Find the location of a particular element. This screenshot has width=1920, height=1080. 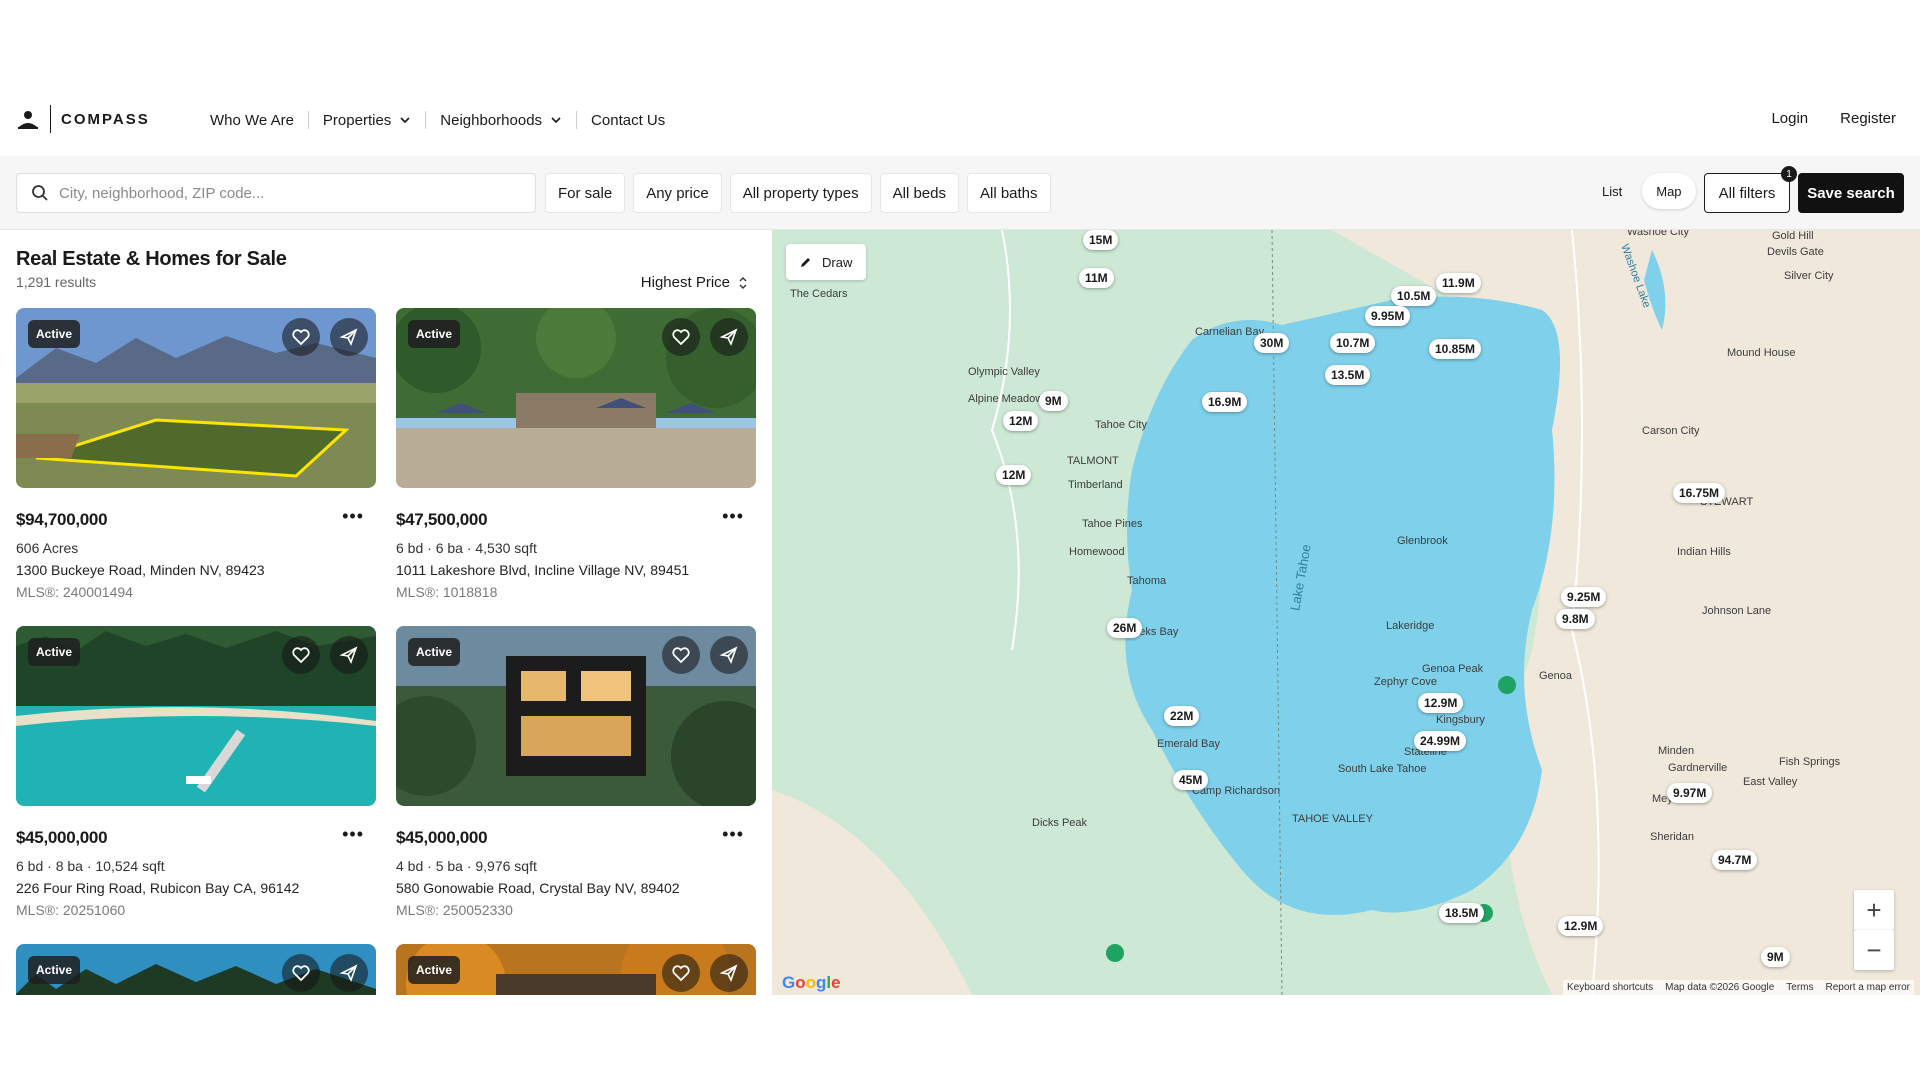

price-pin: 9.97M is located at coordinates (1690, 793).